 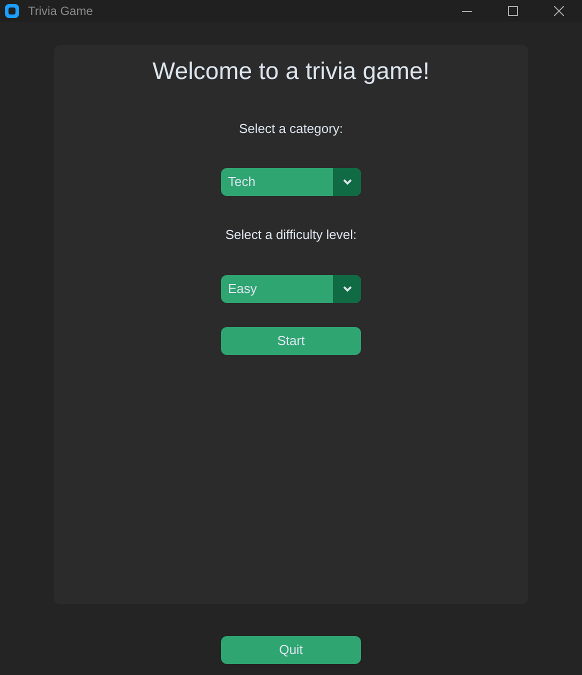 I want to click on heading: Welcome to a trivia game!, so click(x=291, y=72).